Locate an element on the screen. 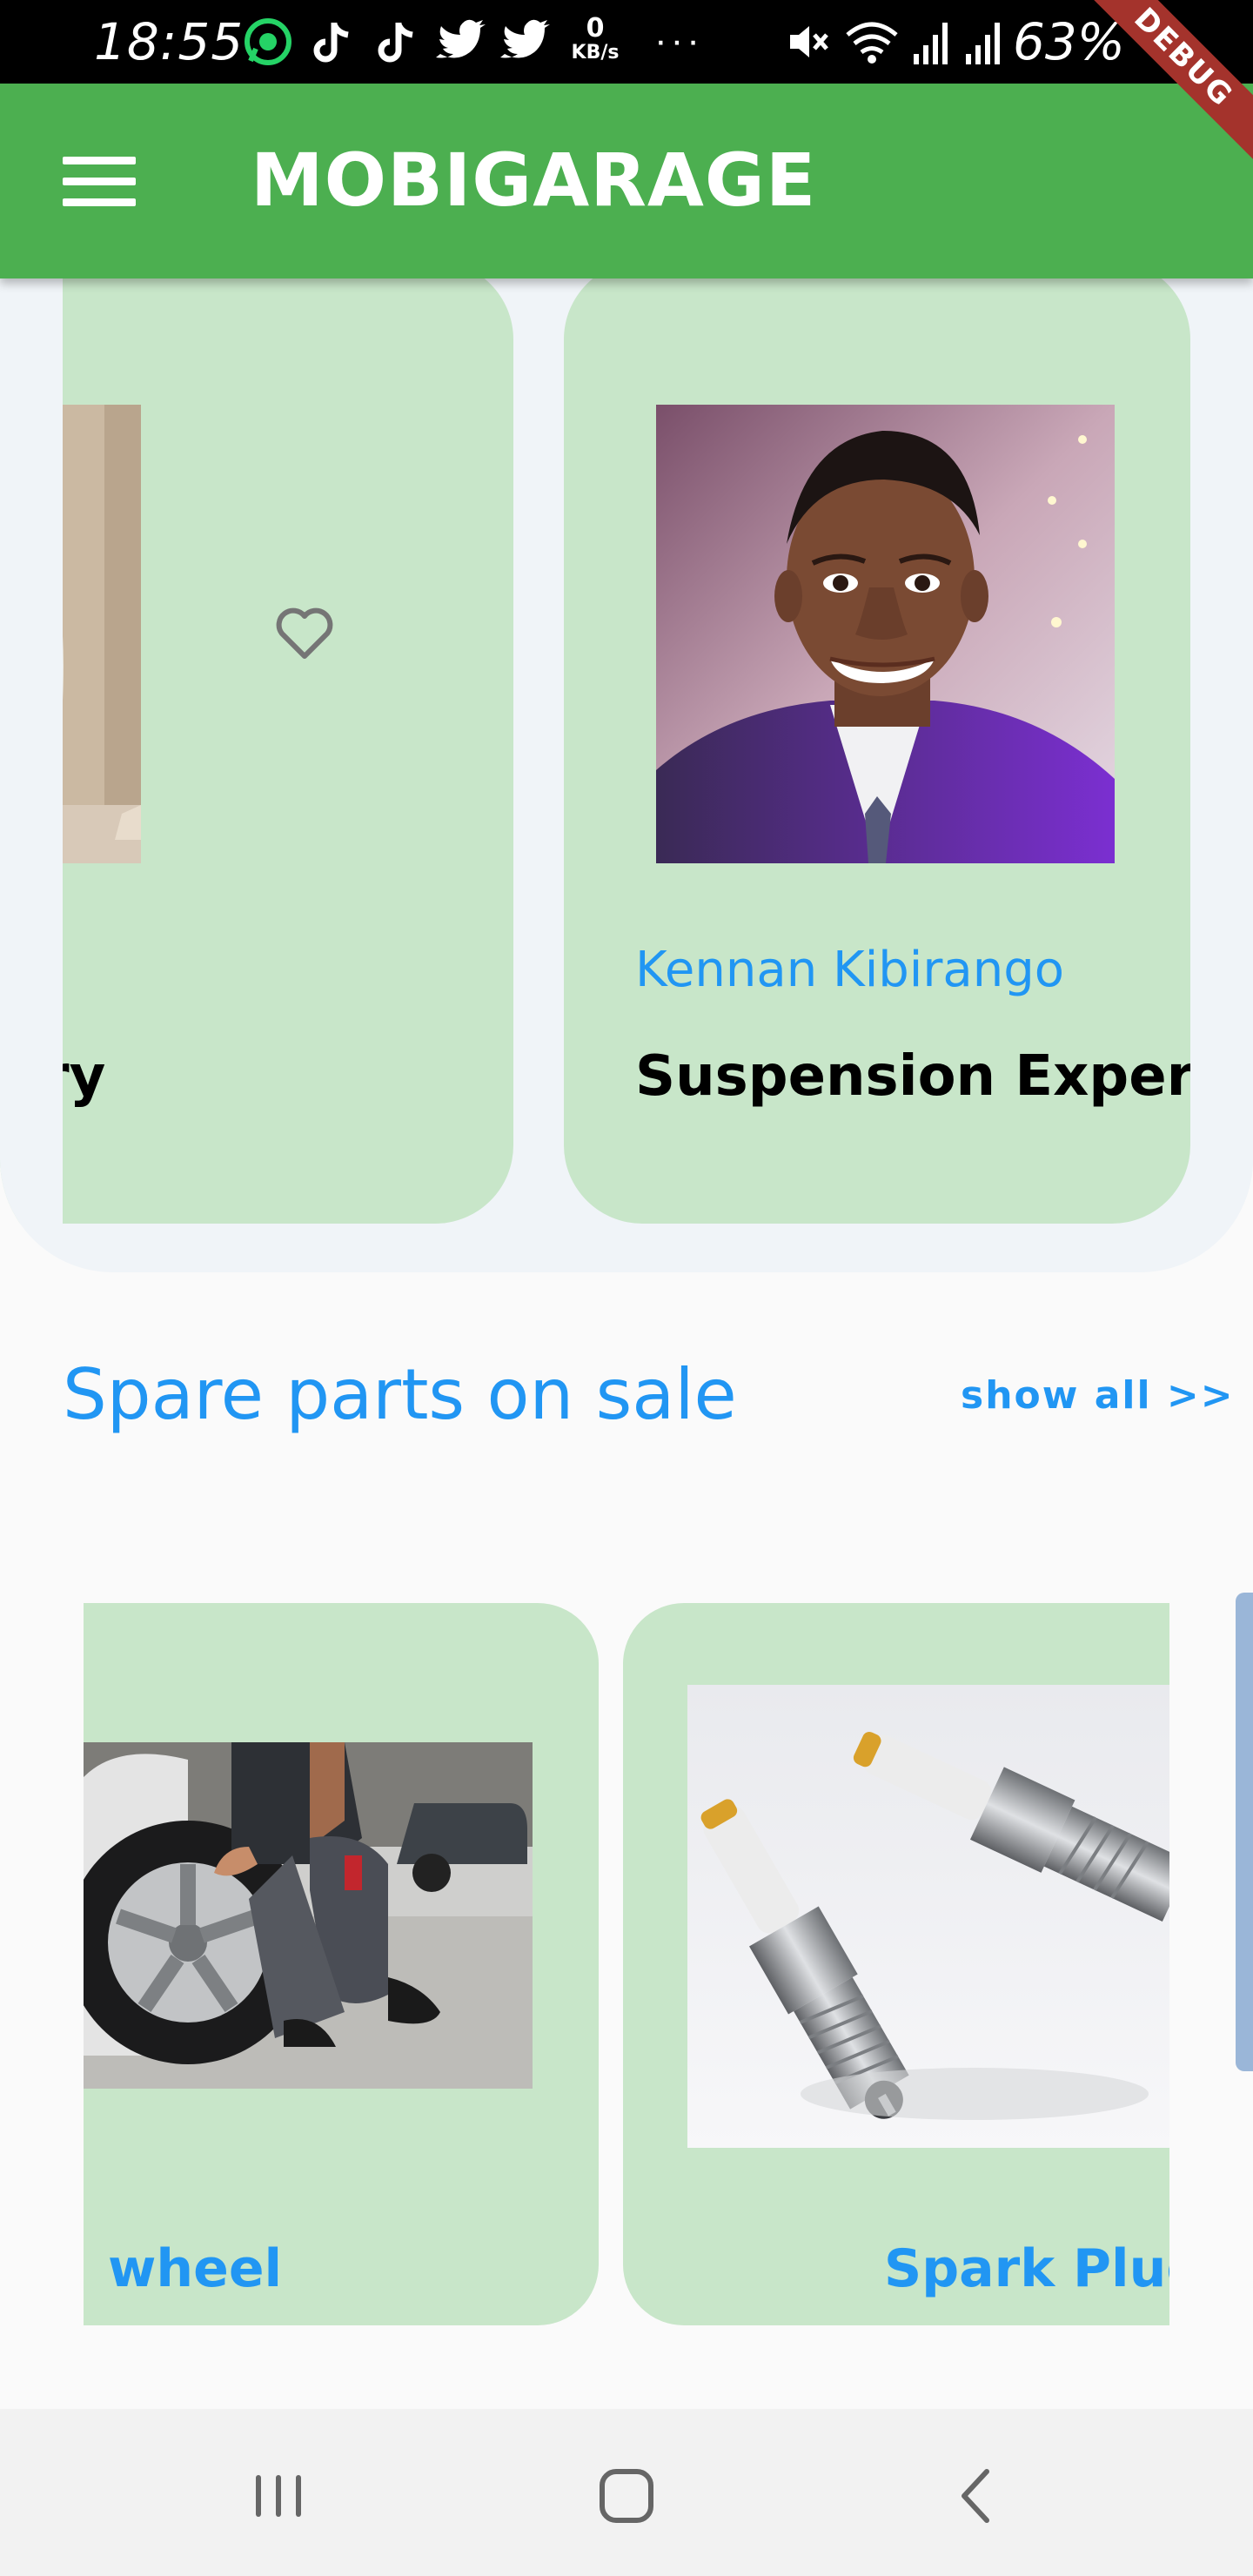 This screenshot has height=2576, width=1253. app-title: MOBIGARAGE is located at coordinates (534, 180).